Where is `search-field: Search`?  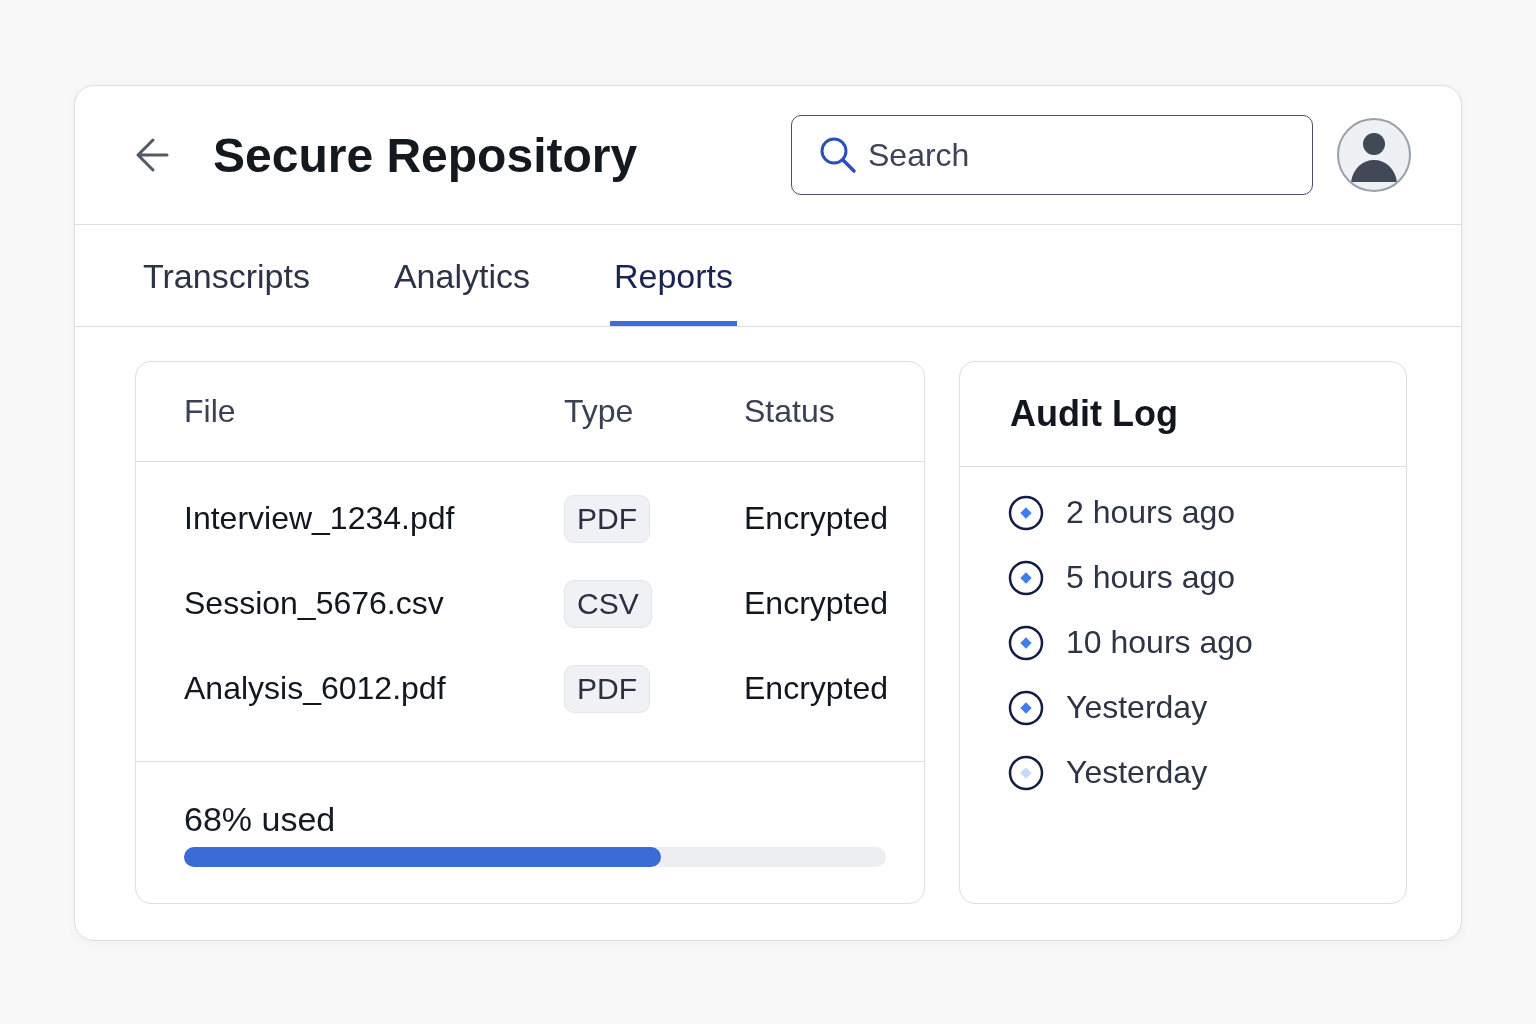
search-field: Search is located at coordinates (1052, 155).